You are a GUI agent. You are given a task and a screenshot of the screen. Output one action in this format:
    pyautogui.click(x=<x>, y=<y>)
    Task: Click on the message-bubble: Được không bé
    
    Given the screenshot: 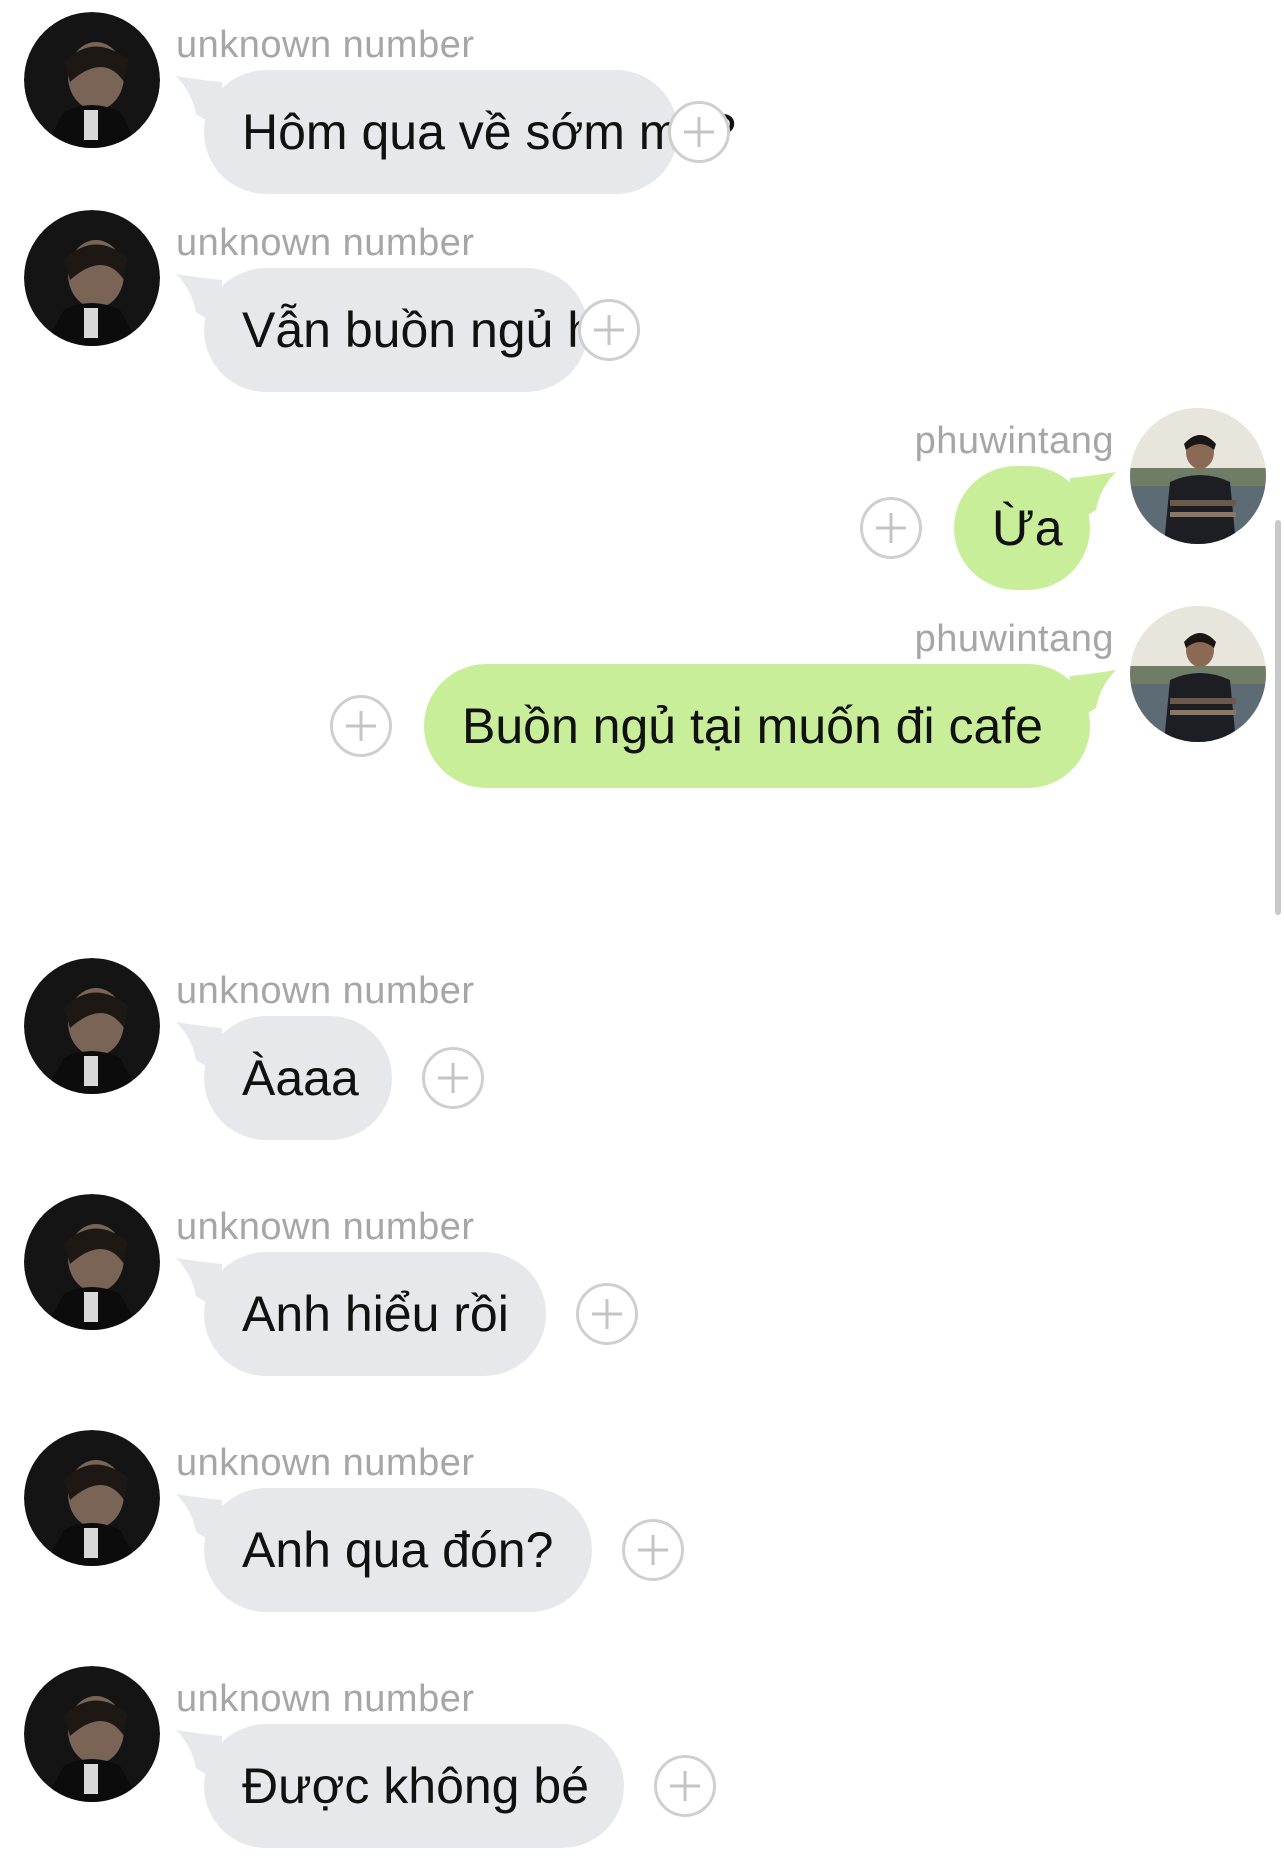 What is the action you would take?
    pyautogui.click(x=414, y=1786)
    